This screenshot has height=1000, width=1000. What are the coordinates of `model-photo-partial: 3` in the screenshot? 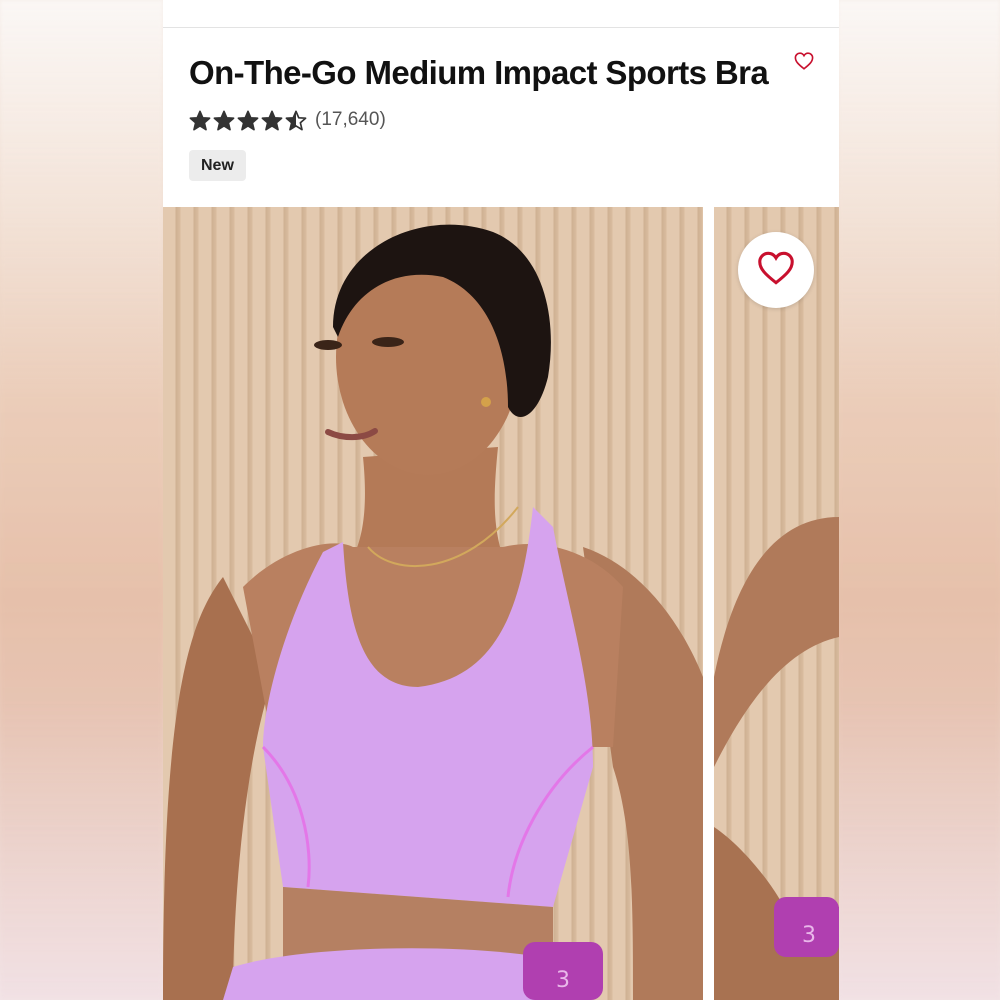 It's located at (776, 758).